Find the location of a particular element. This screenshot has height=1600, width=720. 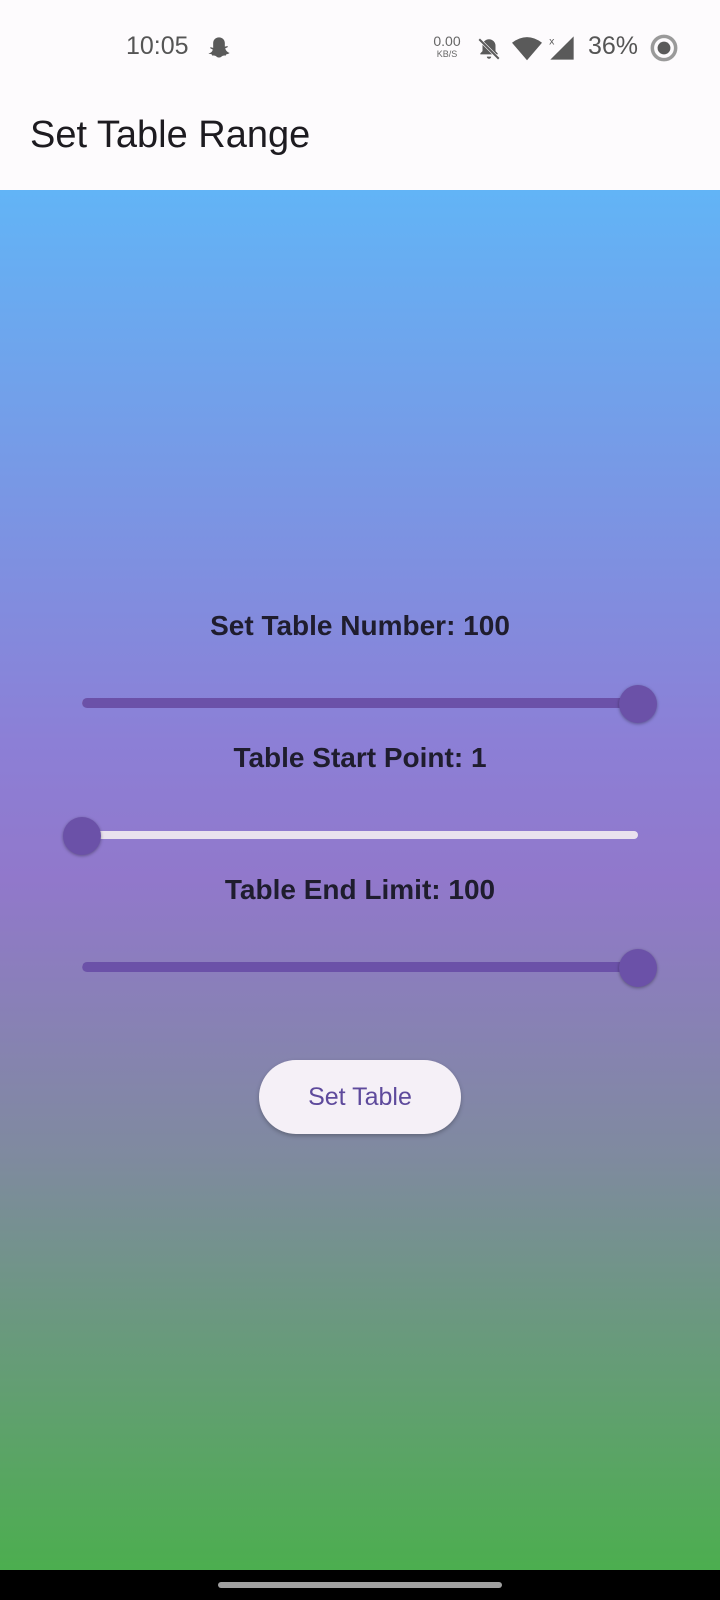

network-speed: 0.00 KB/S is located at coordinates (447, 46).